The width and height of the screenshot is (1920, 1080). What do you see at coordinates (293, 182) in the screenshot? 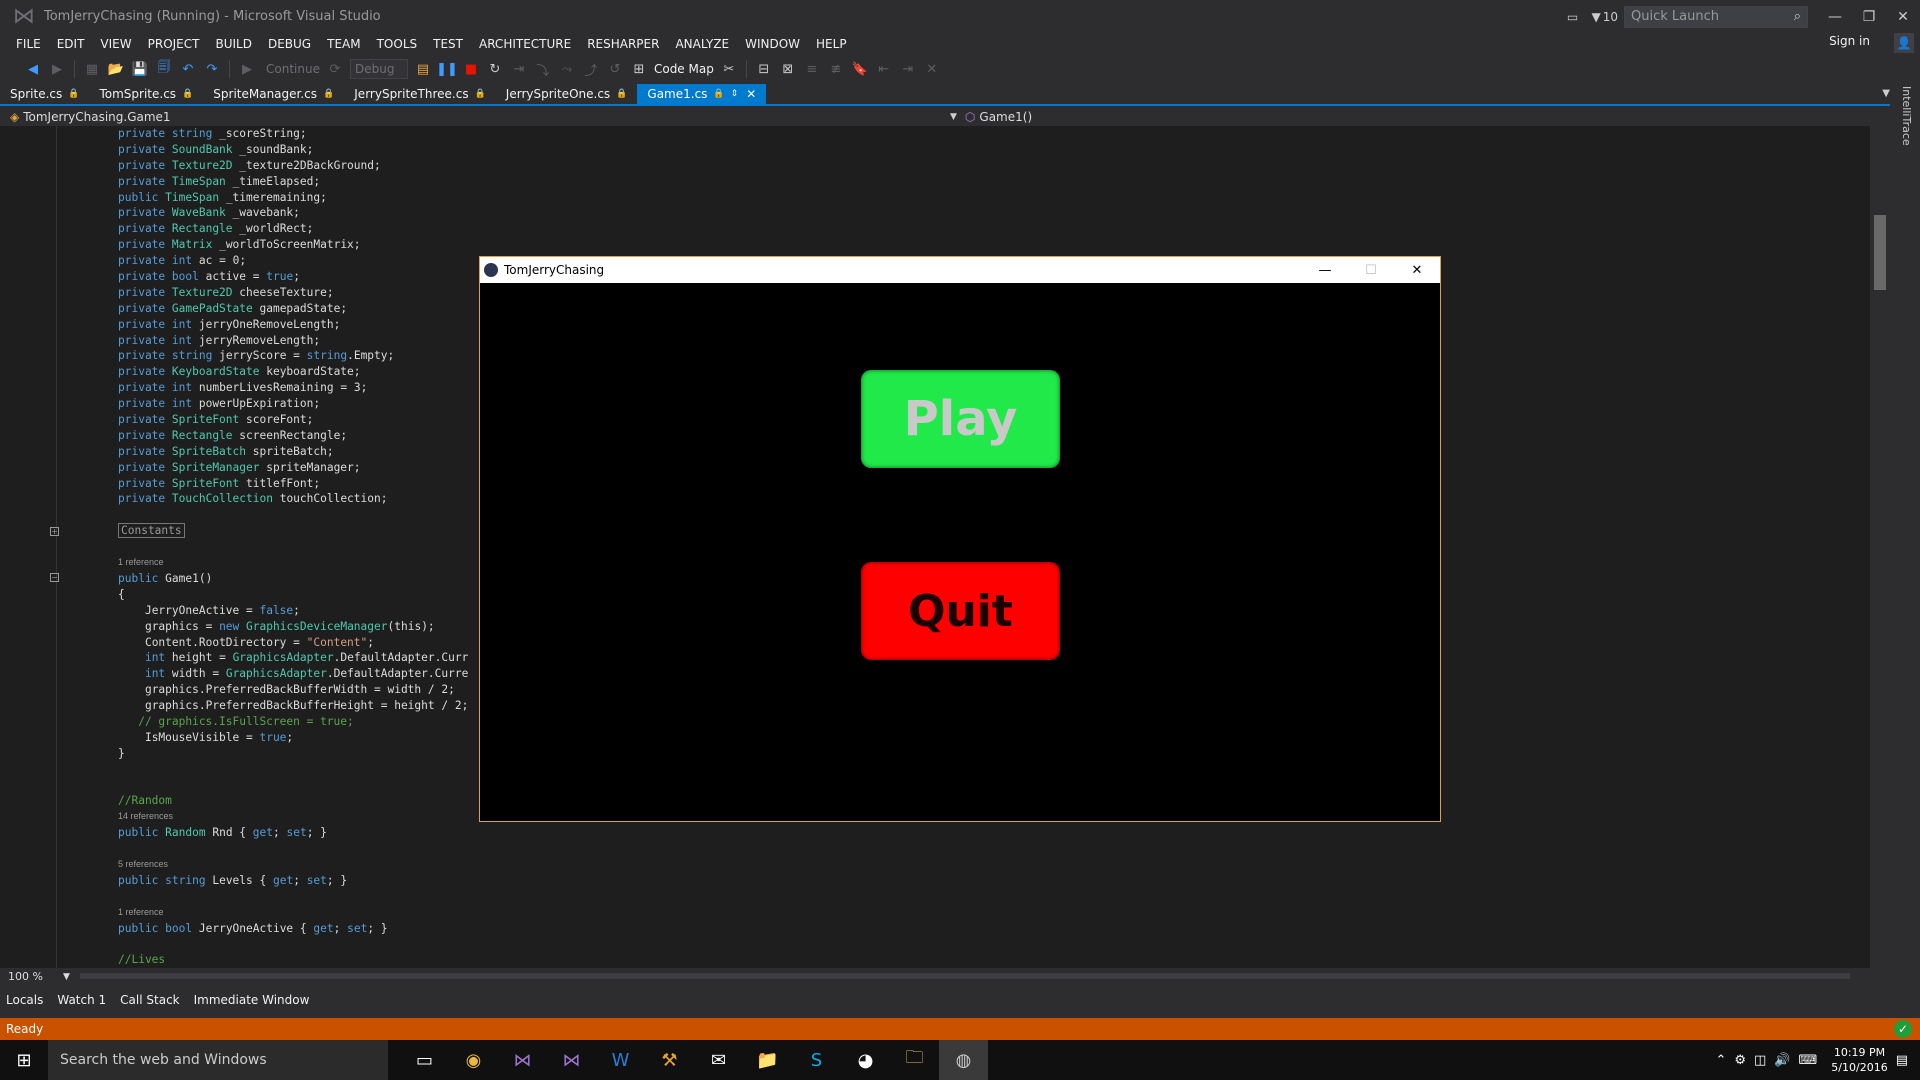
I see `code-line: private TimeSpan _timeElapsed;` at bounding box center [293, 182].